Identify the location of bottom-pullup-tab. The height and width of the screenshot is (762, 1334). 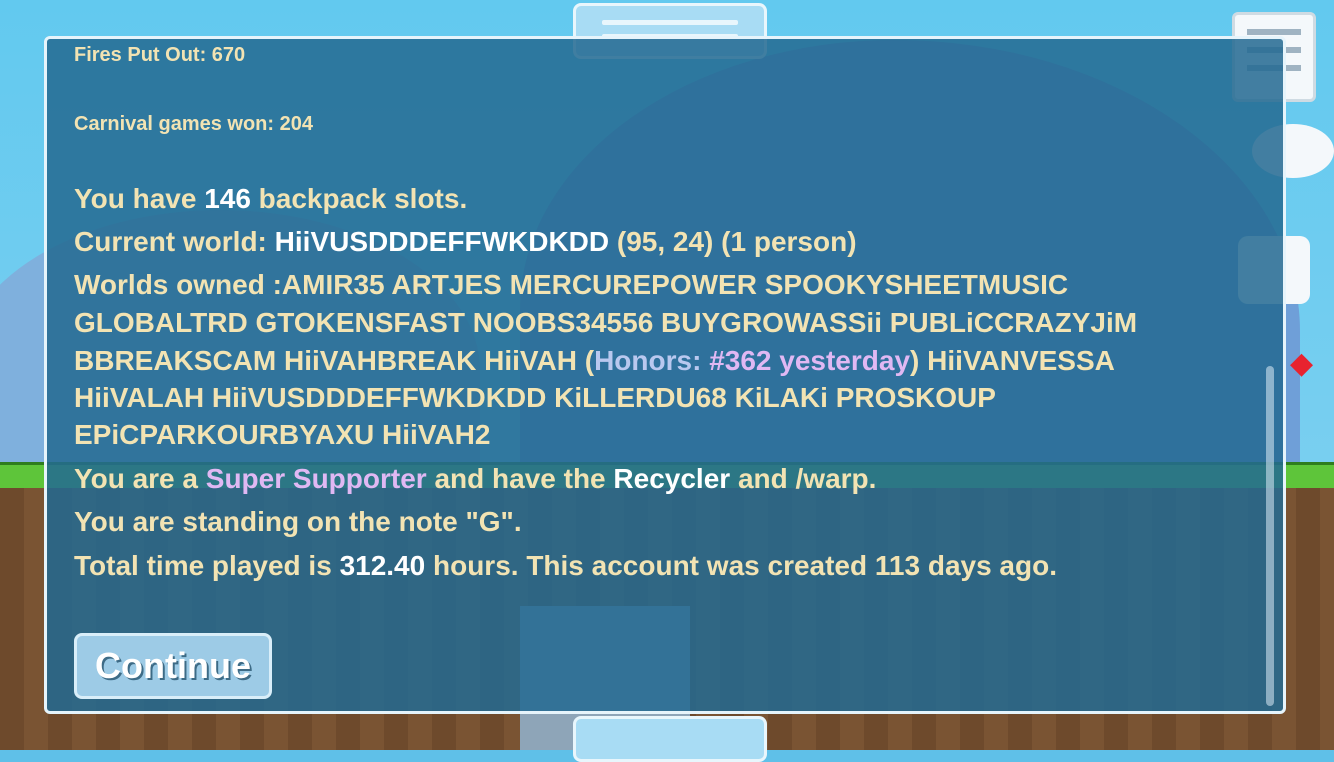
(670, 739).